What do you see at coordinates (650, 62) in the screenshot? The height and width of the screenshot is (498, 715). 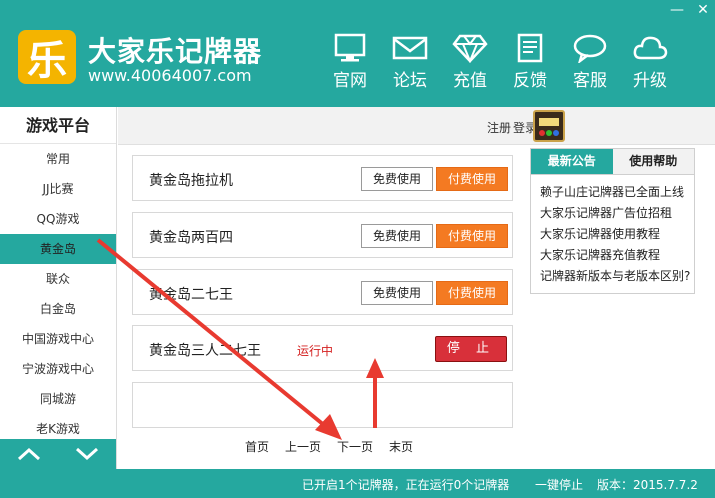 I see `nav-upgrade: 升级` at bounding box center [650, 62].